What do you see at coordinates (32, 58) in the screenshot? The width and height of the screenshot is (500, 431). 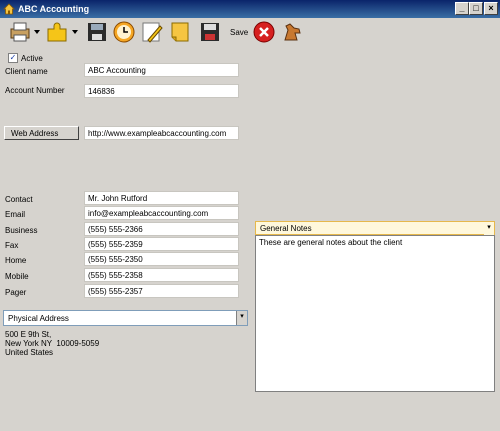 I see `active-label: Active` at bounding box center [32, 58].